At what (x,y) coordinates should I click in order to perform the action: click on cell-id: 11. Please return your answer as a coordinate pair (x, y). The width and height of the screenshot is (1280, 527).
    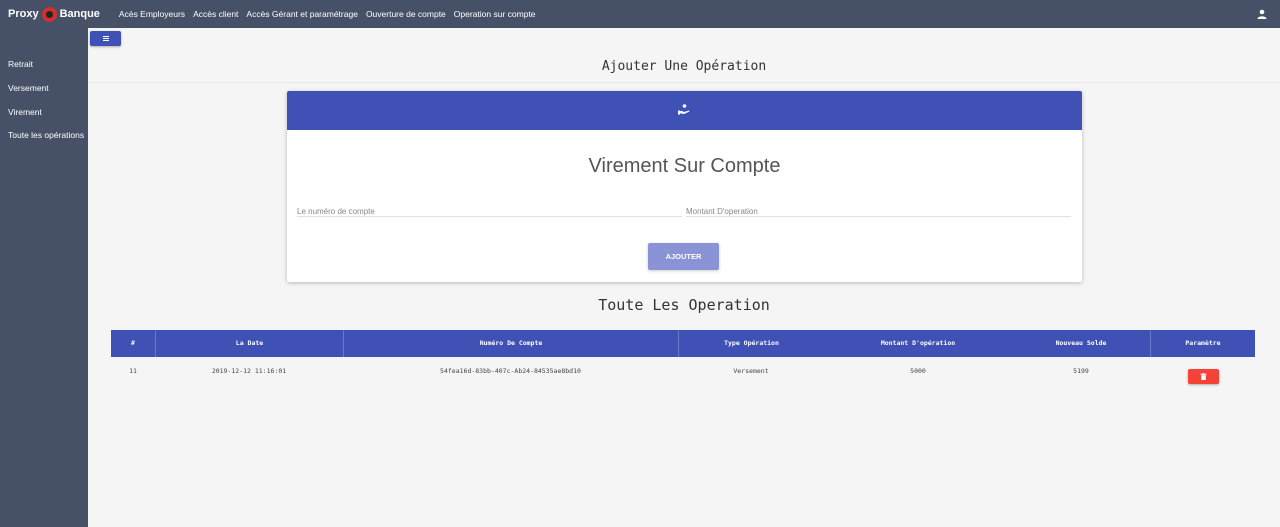
    Looking at the image, I should click on (133, 371).